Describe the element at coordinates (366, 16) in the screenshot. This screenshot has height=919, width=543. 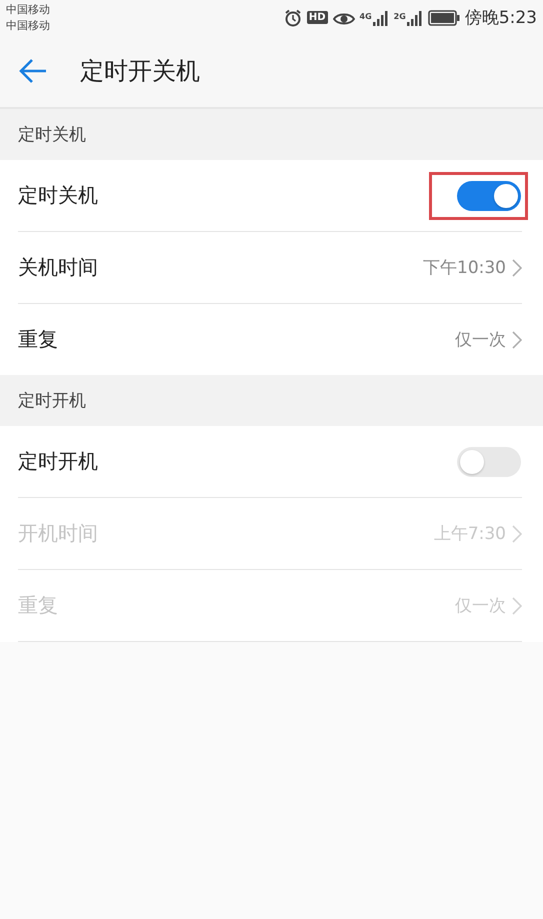
I see `network-label: 4G` at that location.